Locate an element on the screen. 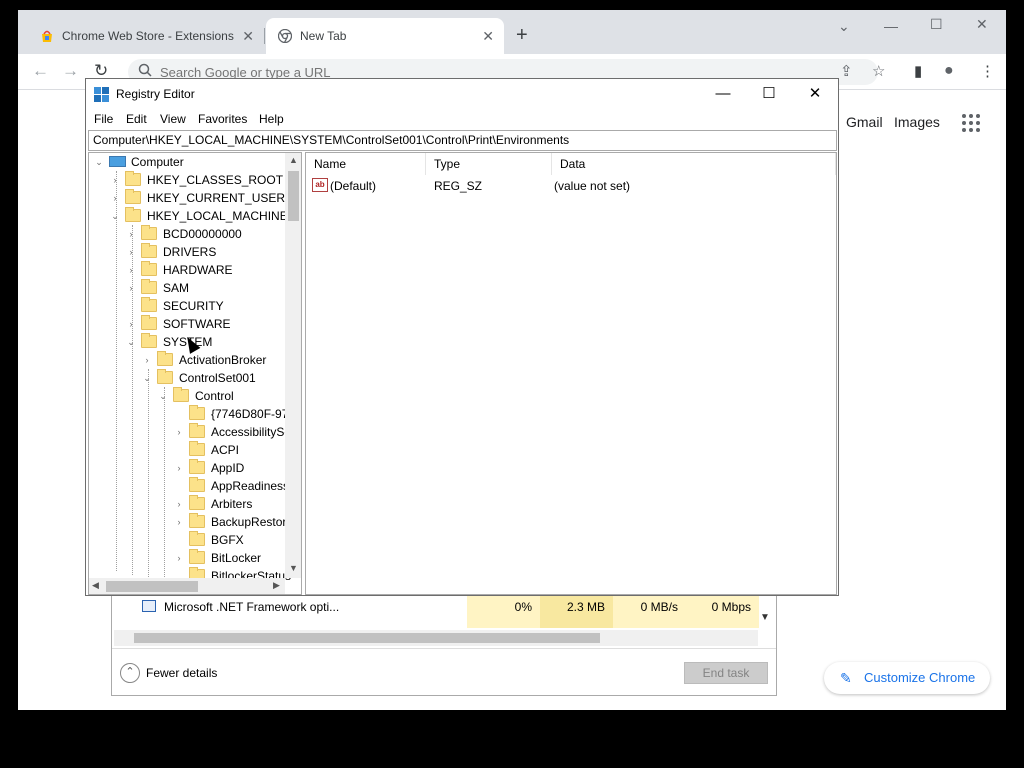 This screenshot has height=768, width=1024. tree-horizontal-scrollbar: ◀ ▶ is located at coordinates (187, 586).